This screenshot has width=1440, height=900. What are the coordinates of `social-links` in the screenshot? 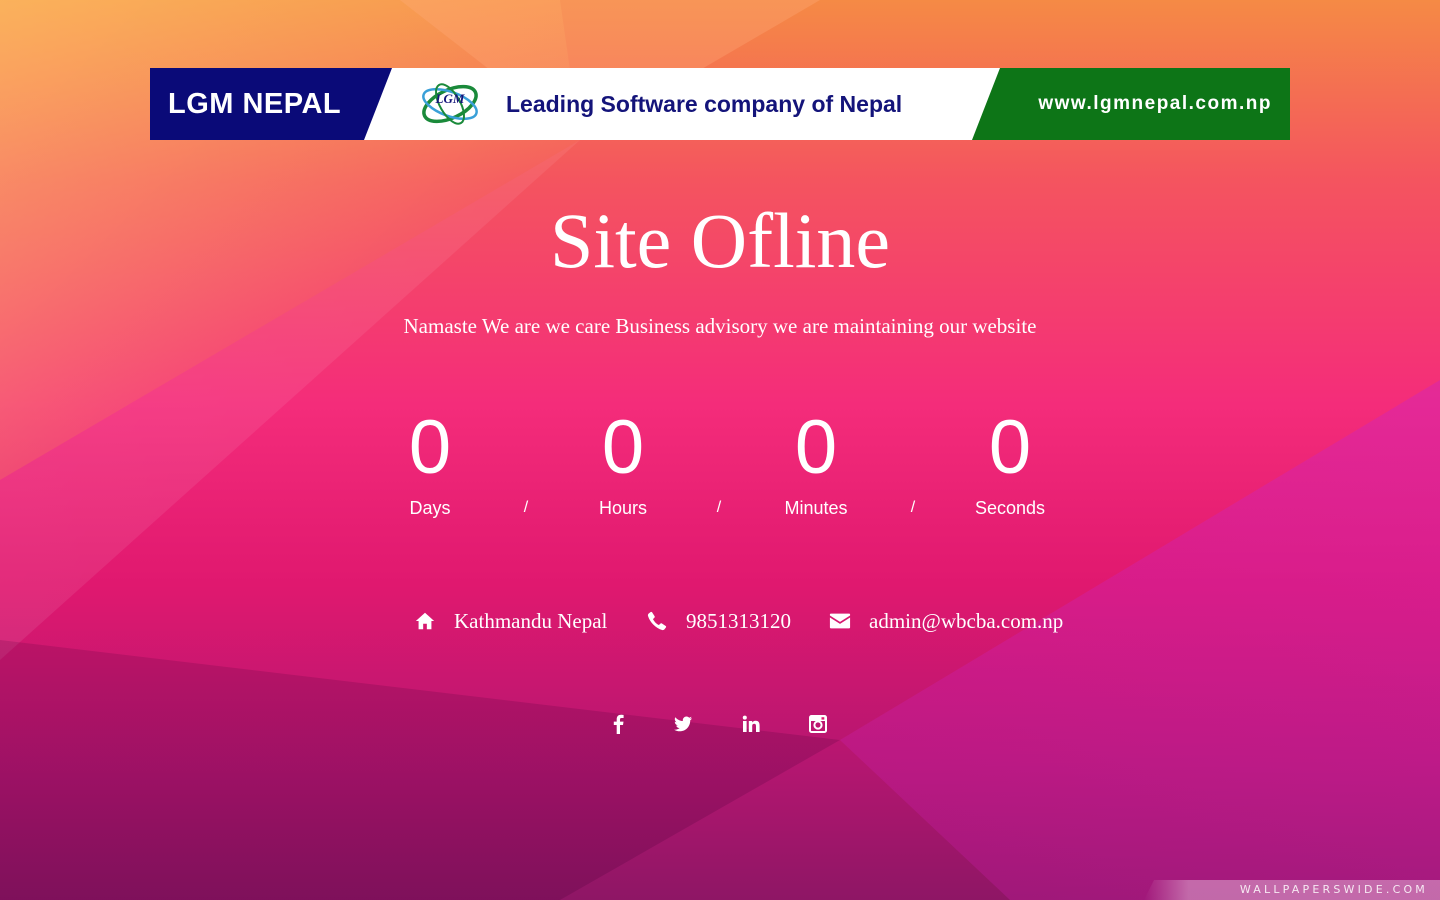 It's located at (720, 724).